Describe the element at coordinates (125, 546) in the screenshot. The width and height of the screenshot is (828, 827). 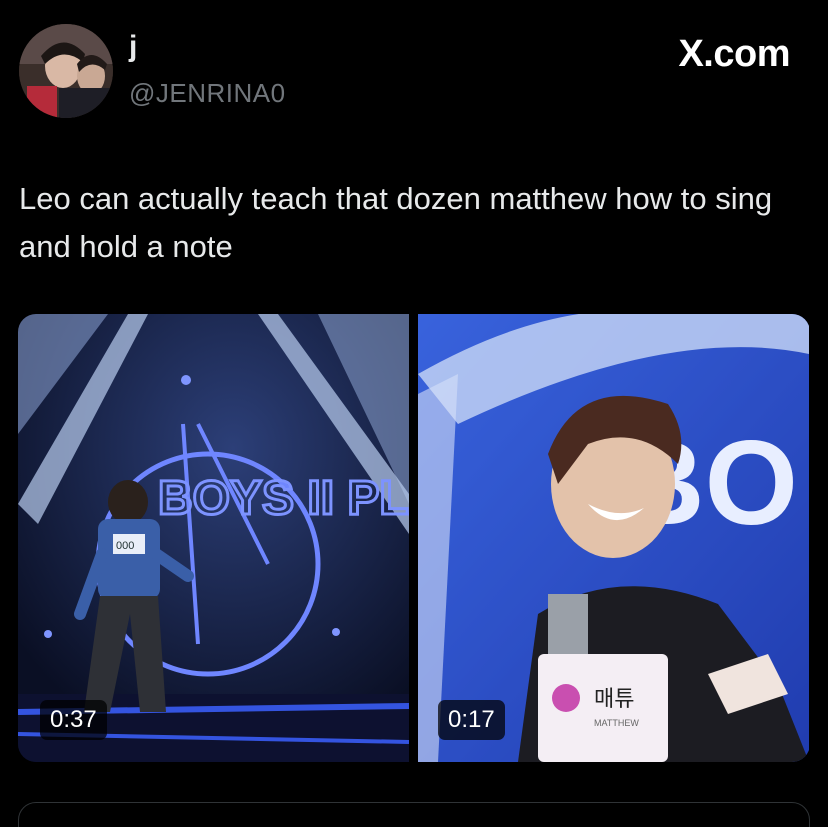
I see `contestant-badge: 000` at that location.